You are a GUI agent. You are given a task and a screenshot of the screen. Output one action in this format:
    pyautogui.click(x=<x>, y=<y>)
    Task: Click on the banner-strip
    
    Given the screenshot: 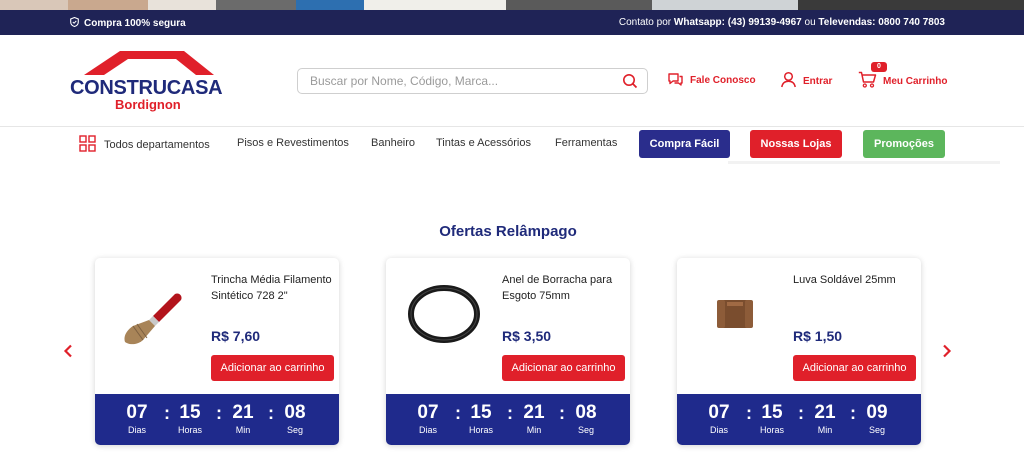 What is the action you would take?
    pyautogui.click(x=512, y=5)
    